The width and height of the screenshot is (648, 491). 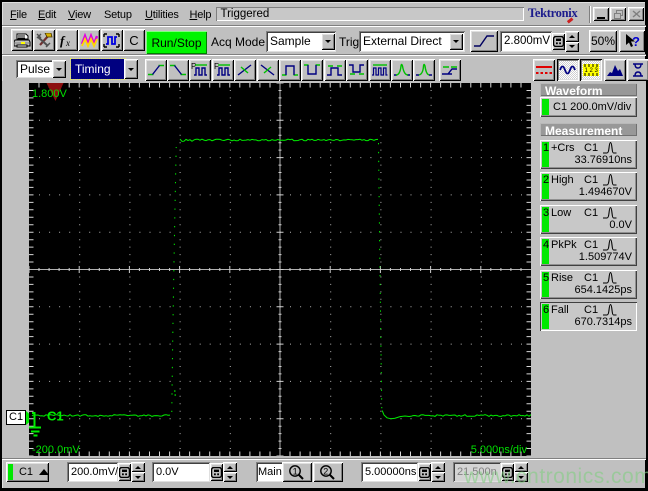 What do you see at coordinates (498, 450) in the screenshot?
I see `svg-text: 5.000ns/div` at bounding box center [498, 450].